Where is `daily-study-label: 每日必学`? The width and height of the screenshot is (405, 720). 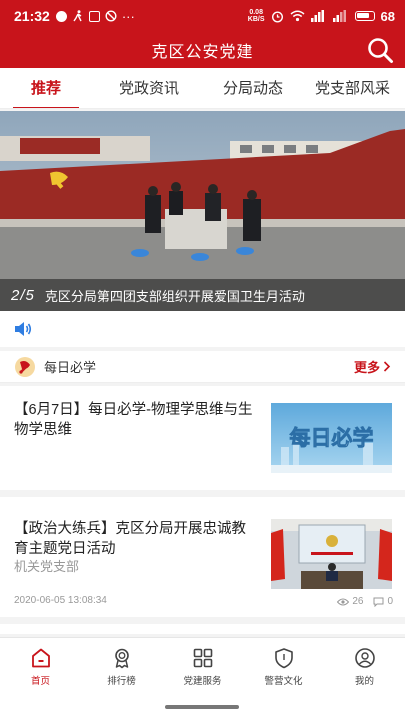
daily-study-label: 每日必学 is located at coordinates (70, 367).